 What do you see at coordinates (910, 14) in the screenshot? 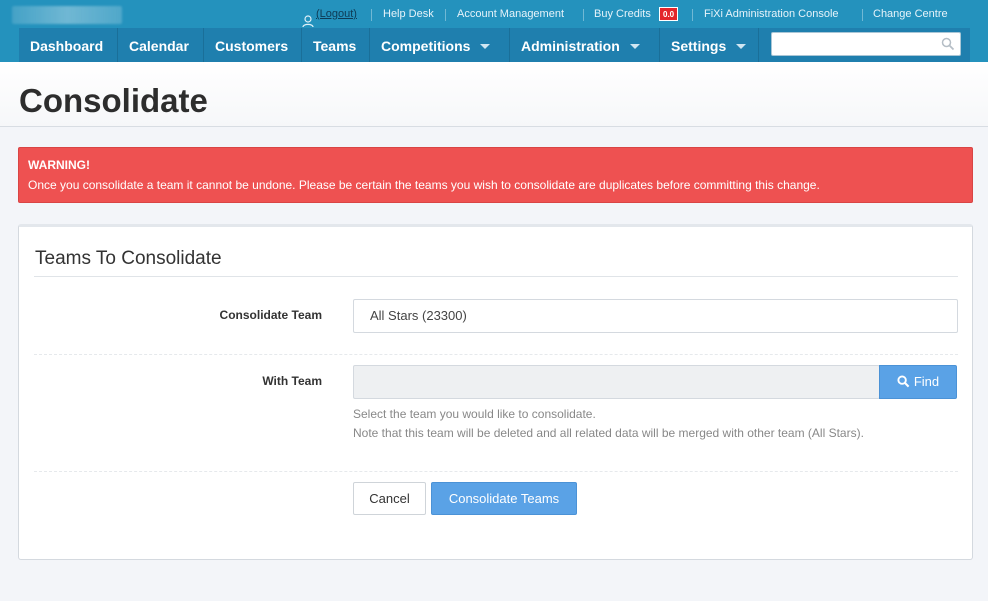
I see `change-centre-link: Change Centre` at bounding box center [910, 14].